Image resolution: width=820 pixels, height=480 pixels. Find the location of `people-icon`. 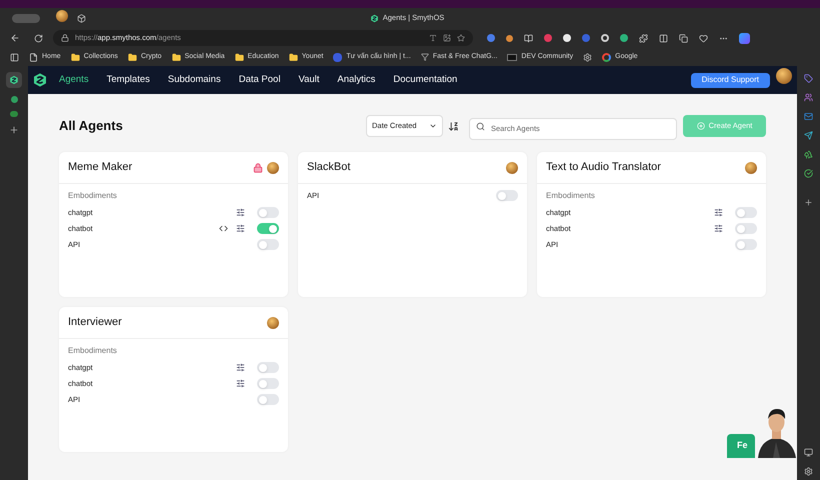

people-icon is located at coordinates (808, 97).